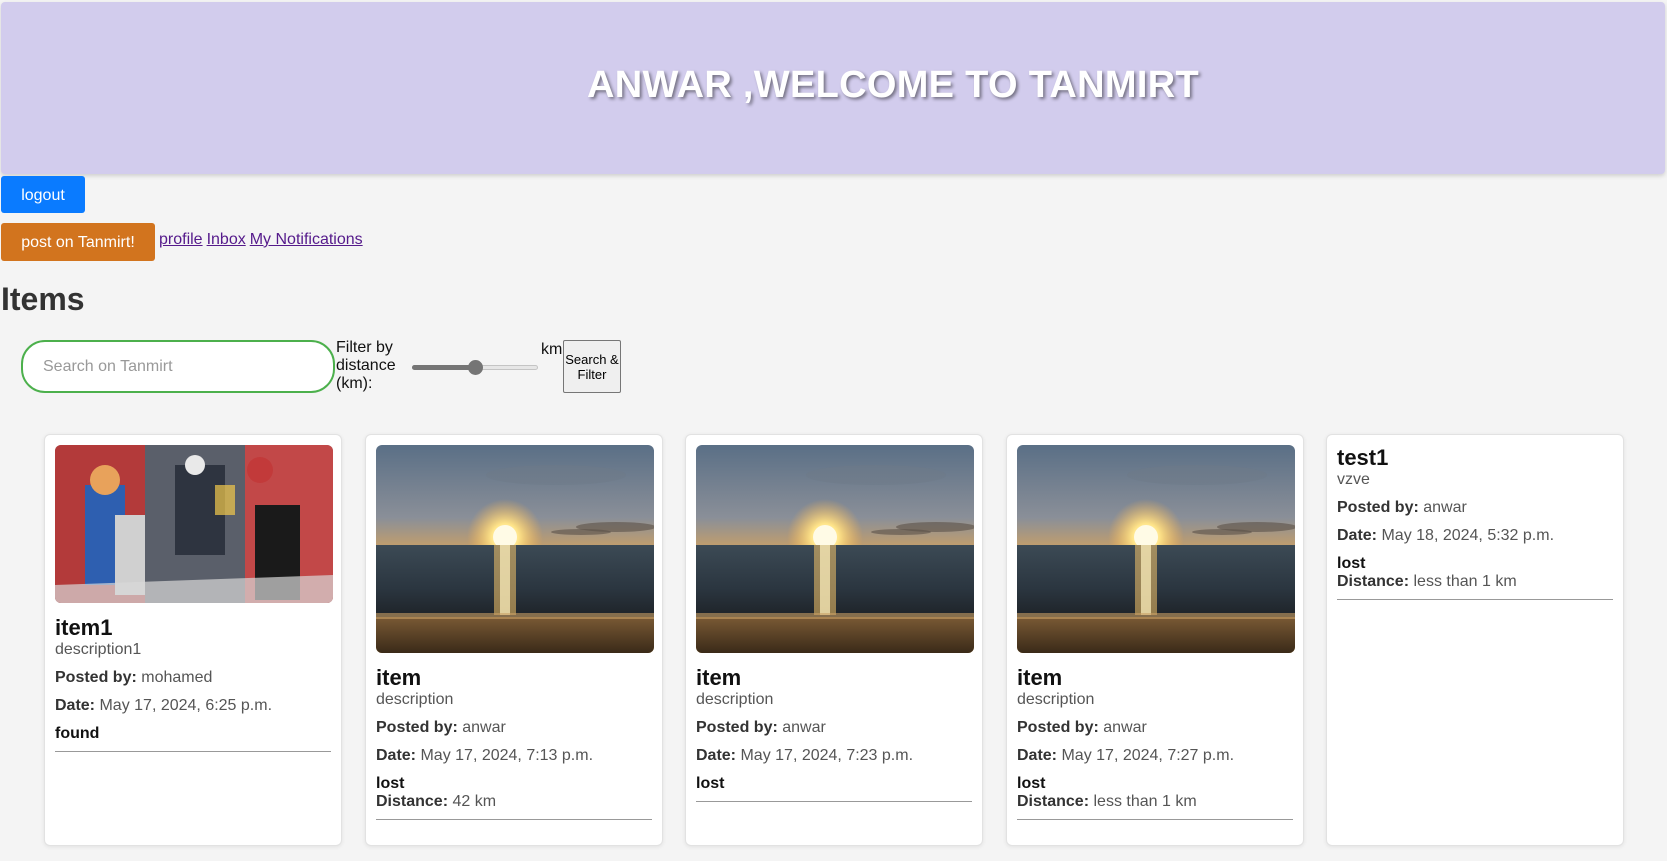  What do you see at coordinates (827, 755) in the screenshot?
I see `date-value: May 17, 2024, 7:23 p.m.` at bounding box center [827, 755].